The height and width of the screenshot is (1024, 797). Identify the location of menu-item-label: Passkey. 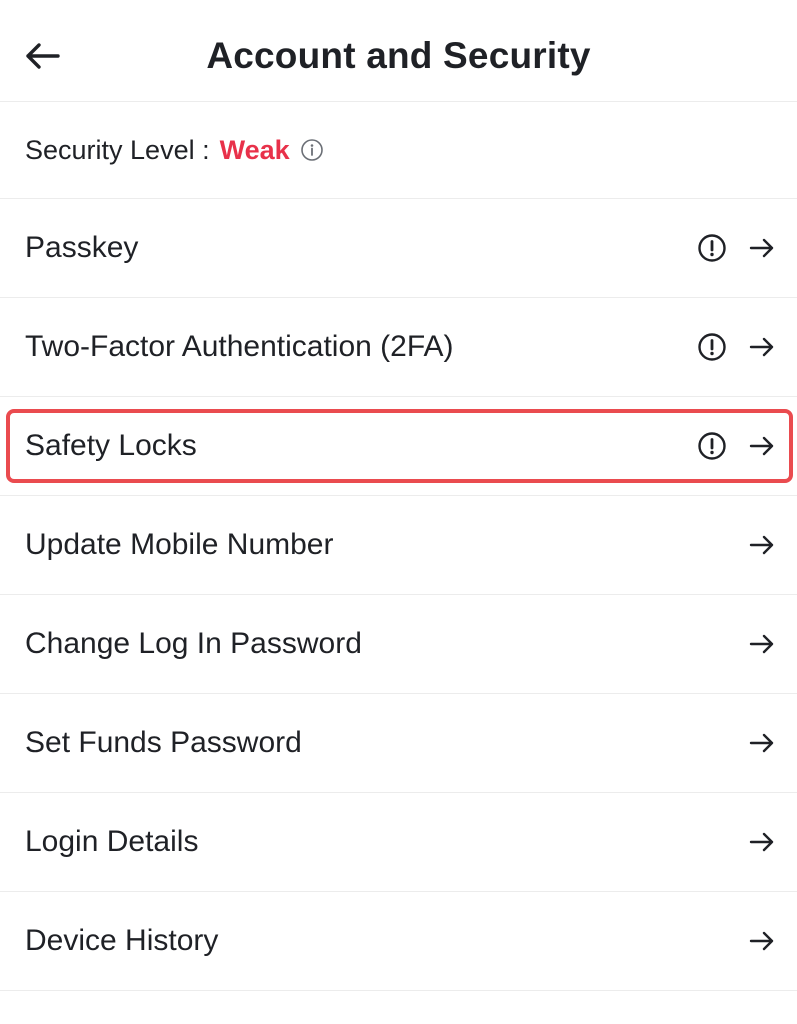
(82, 247).